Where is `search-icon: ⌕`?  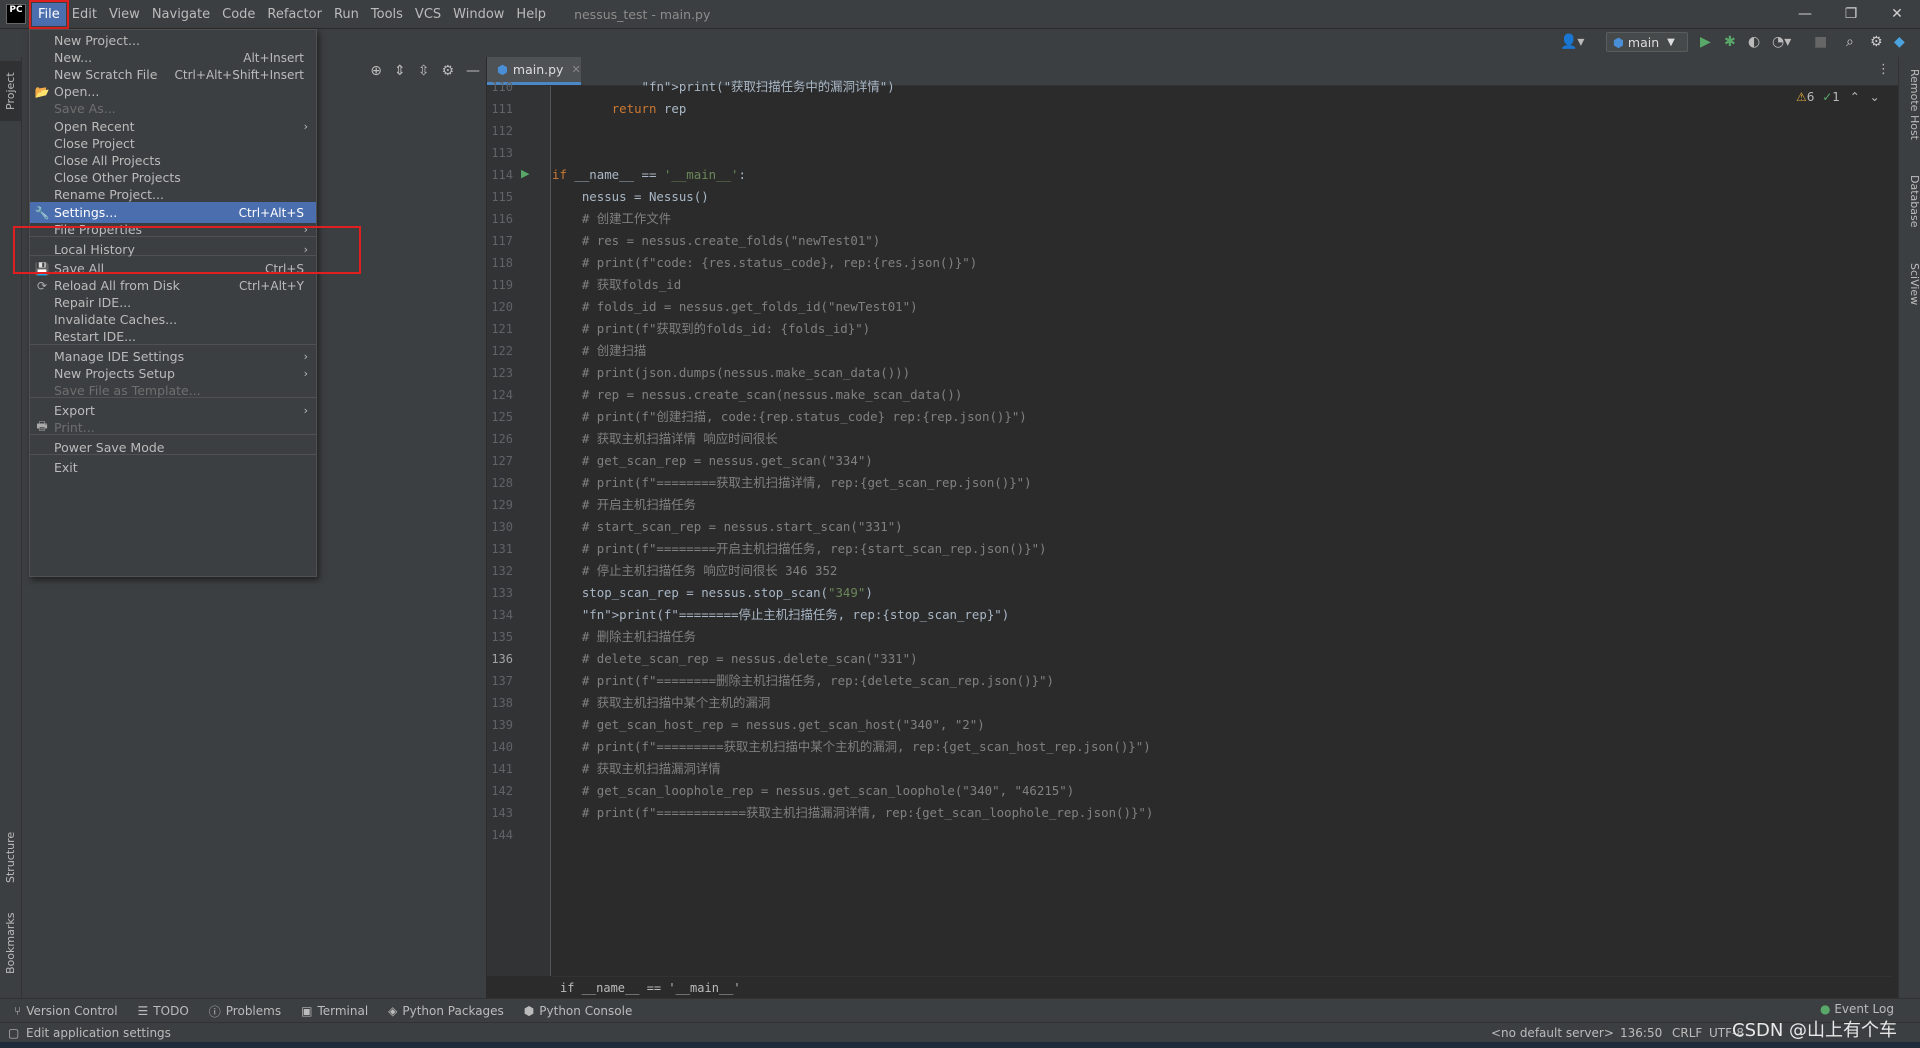
search-icon: ⌕ is located at coordinates (1850, 42).